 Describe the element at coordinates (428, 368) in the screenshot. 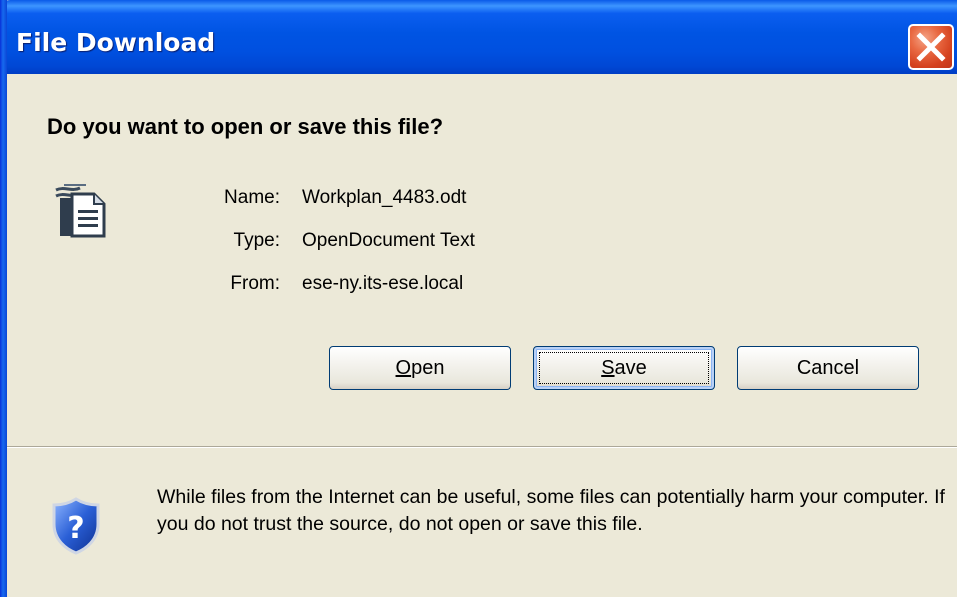

I see `open-button-label: pen` at that location.